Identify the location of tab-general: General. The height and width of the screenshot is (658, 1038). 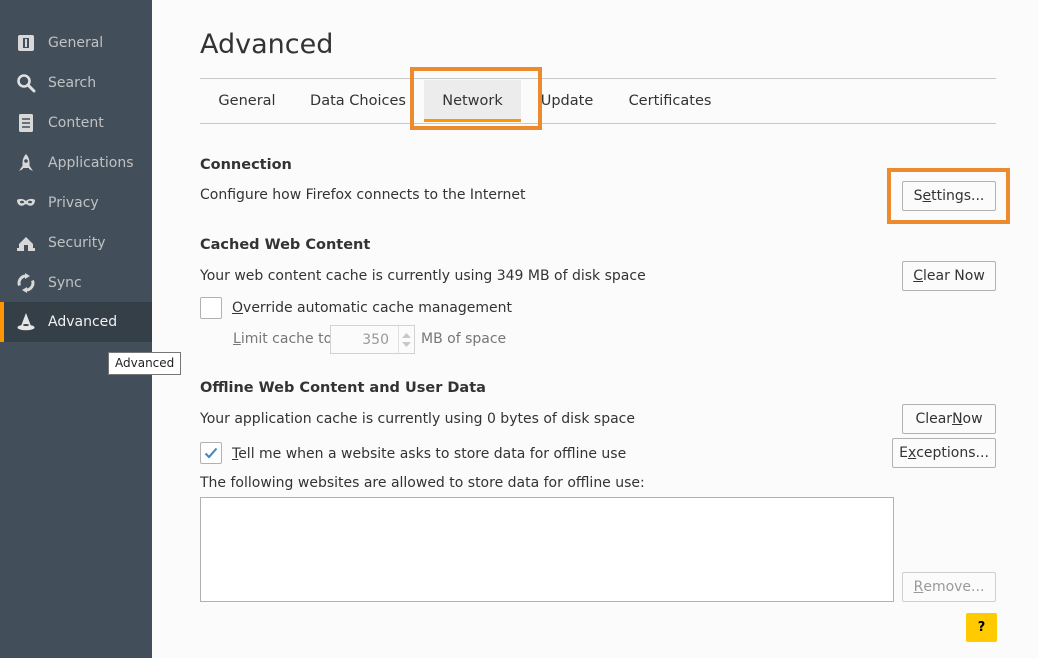
(247, 101).